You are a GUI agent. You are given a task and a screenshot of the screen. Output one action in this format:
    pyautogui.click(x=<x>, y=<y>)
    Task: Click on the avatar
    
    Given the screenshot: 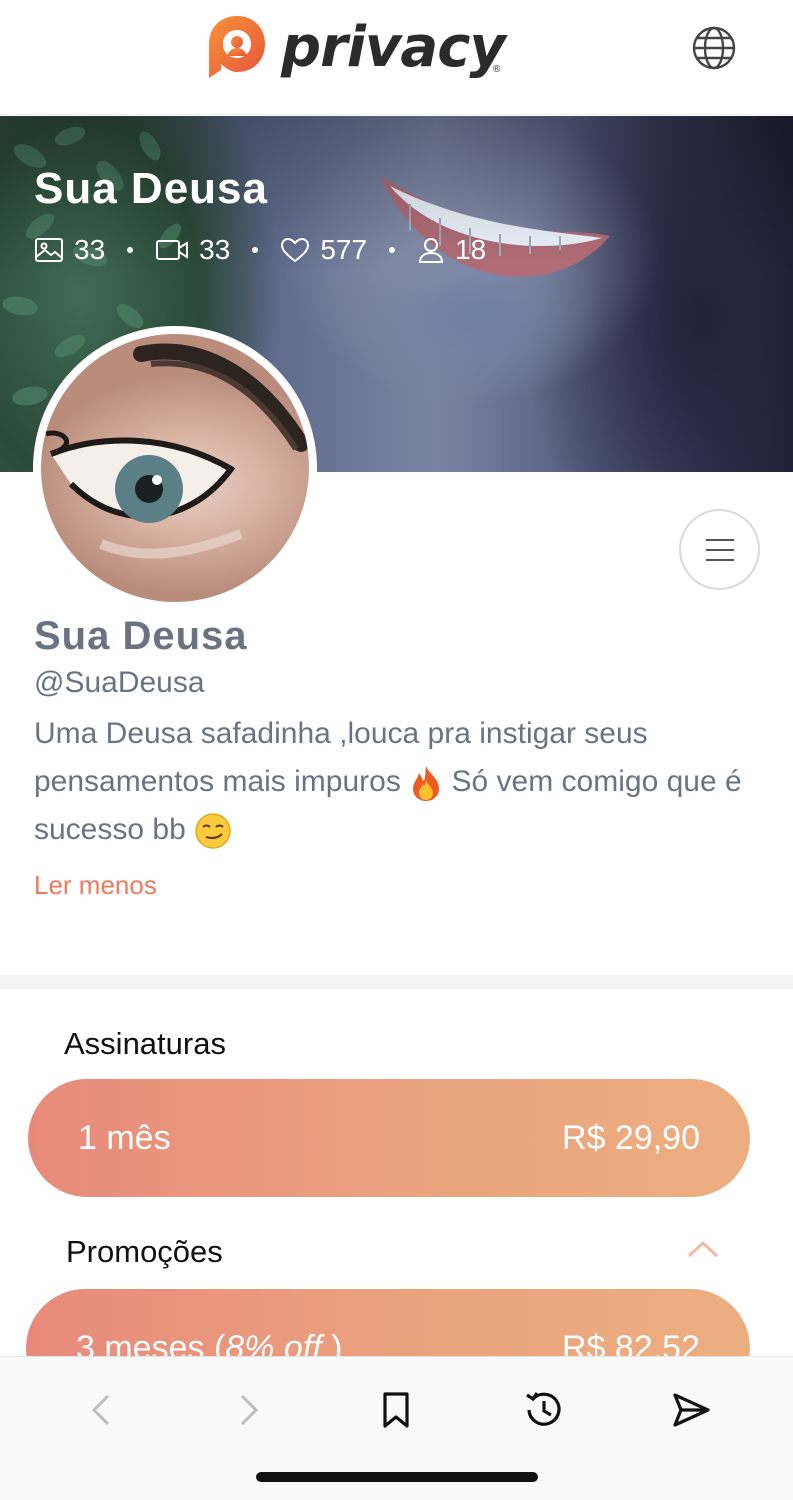 What is the action you would take?
    pyautogui.click(x=175, y=468)
    